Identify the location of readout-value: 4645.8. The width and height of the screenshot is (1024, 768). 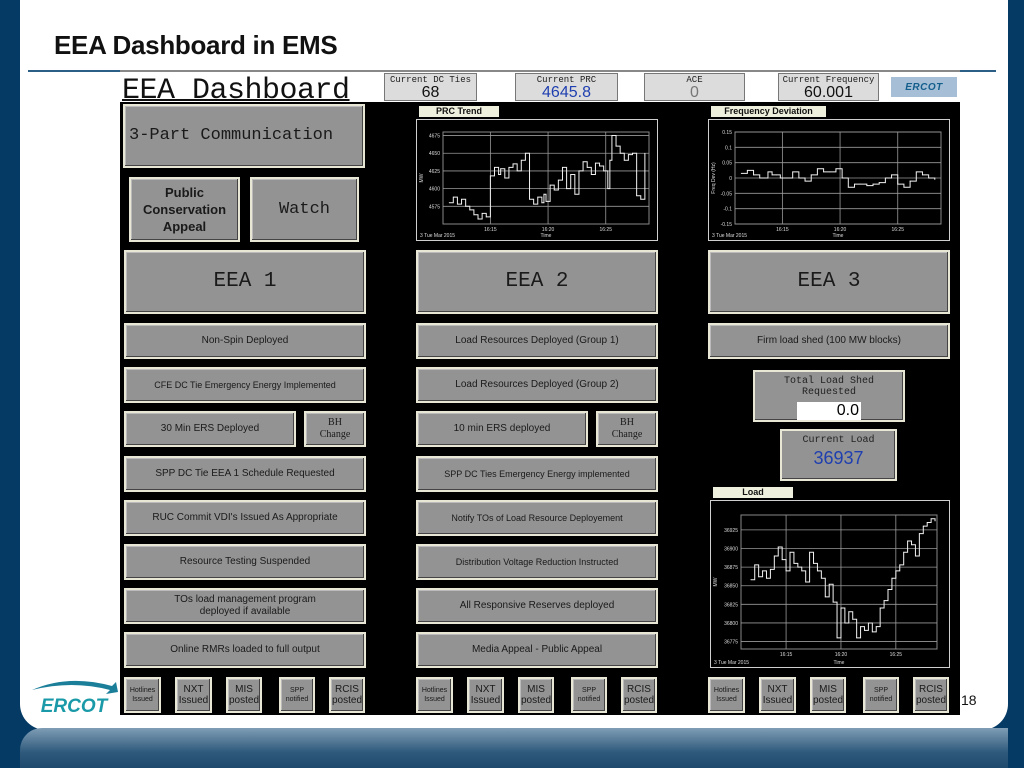
(566, 92).